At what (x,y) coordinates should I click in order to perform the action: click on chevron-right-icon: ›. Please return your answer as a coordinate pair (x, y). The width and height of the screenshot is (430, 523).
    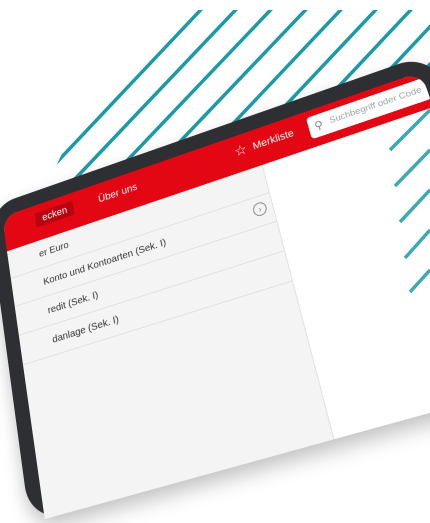
    Looking at the image, I should click on (260, 208).